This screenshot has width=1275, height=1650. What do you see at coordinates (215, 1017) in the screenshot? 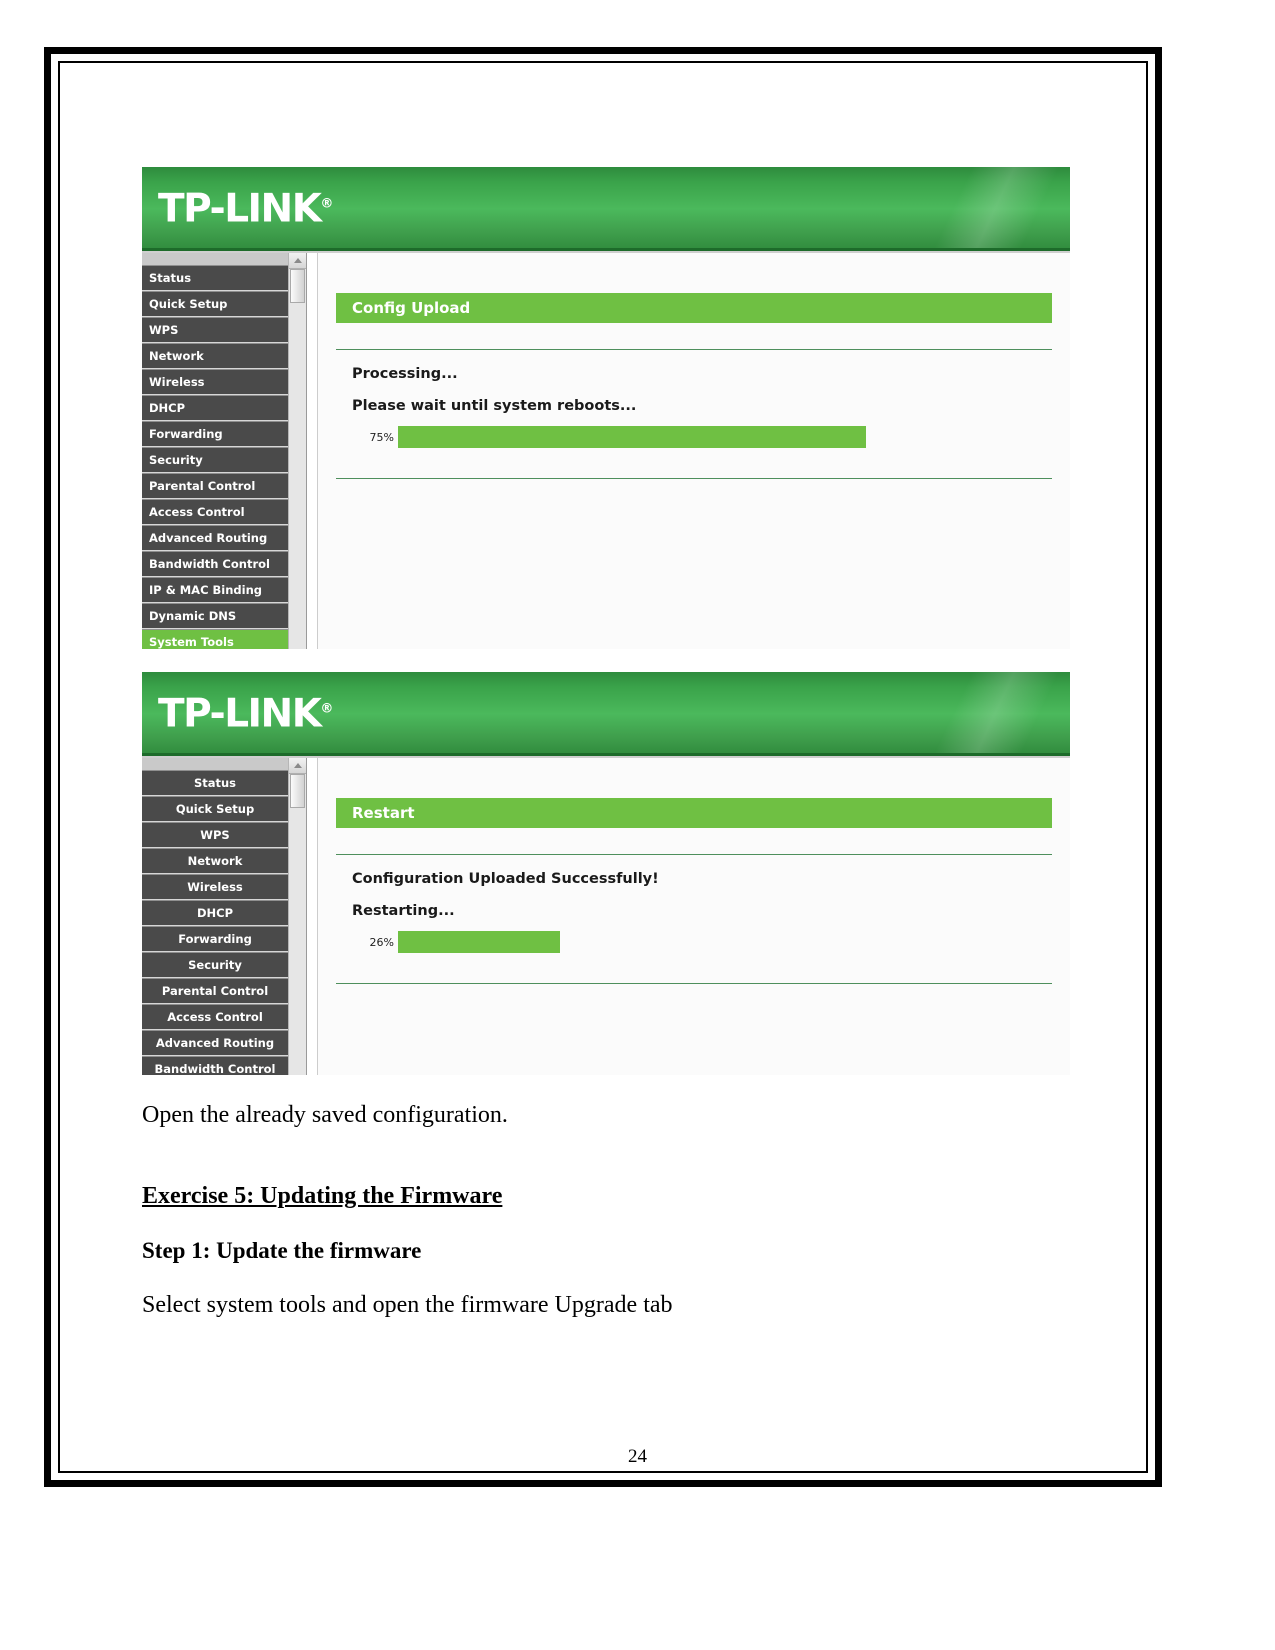
I see `sidebar-item-access-control-2: Access Control` at bounding box center [215, 1017].